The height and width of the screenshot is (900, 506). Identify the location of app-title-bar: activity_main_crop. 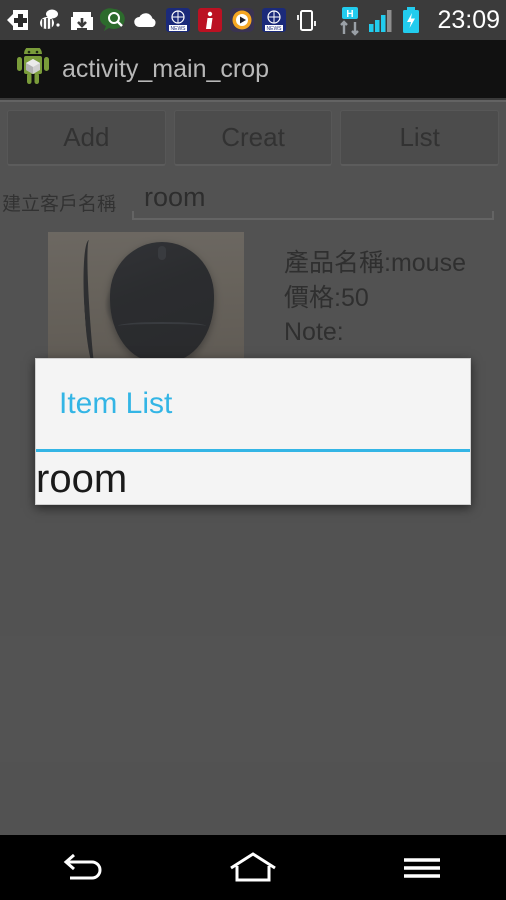
(253, 70).